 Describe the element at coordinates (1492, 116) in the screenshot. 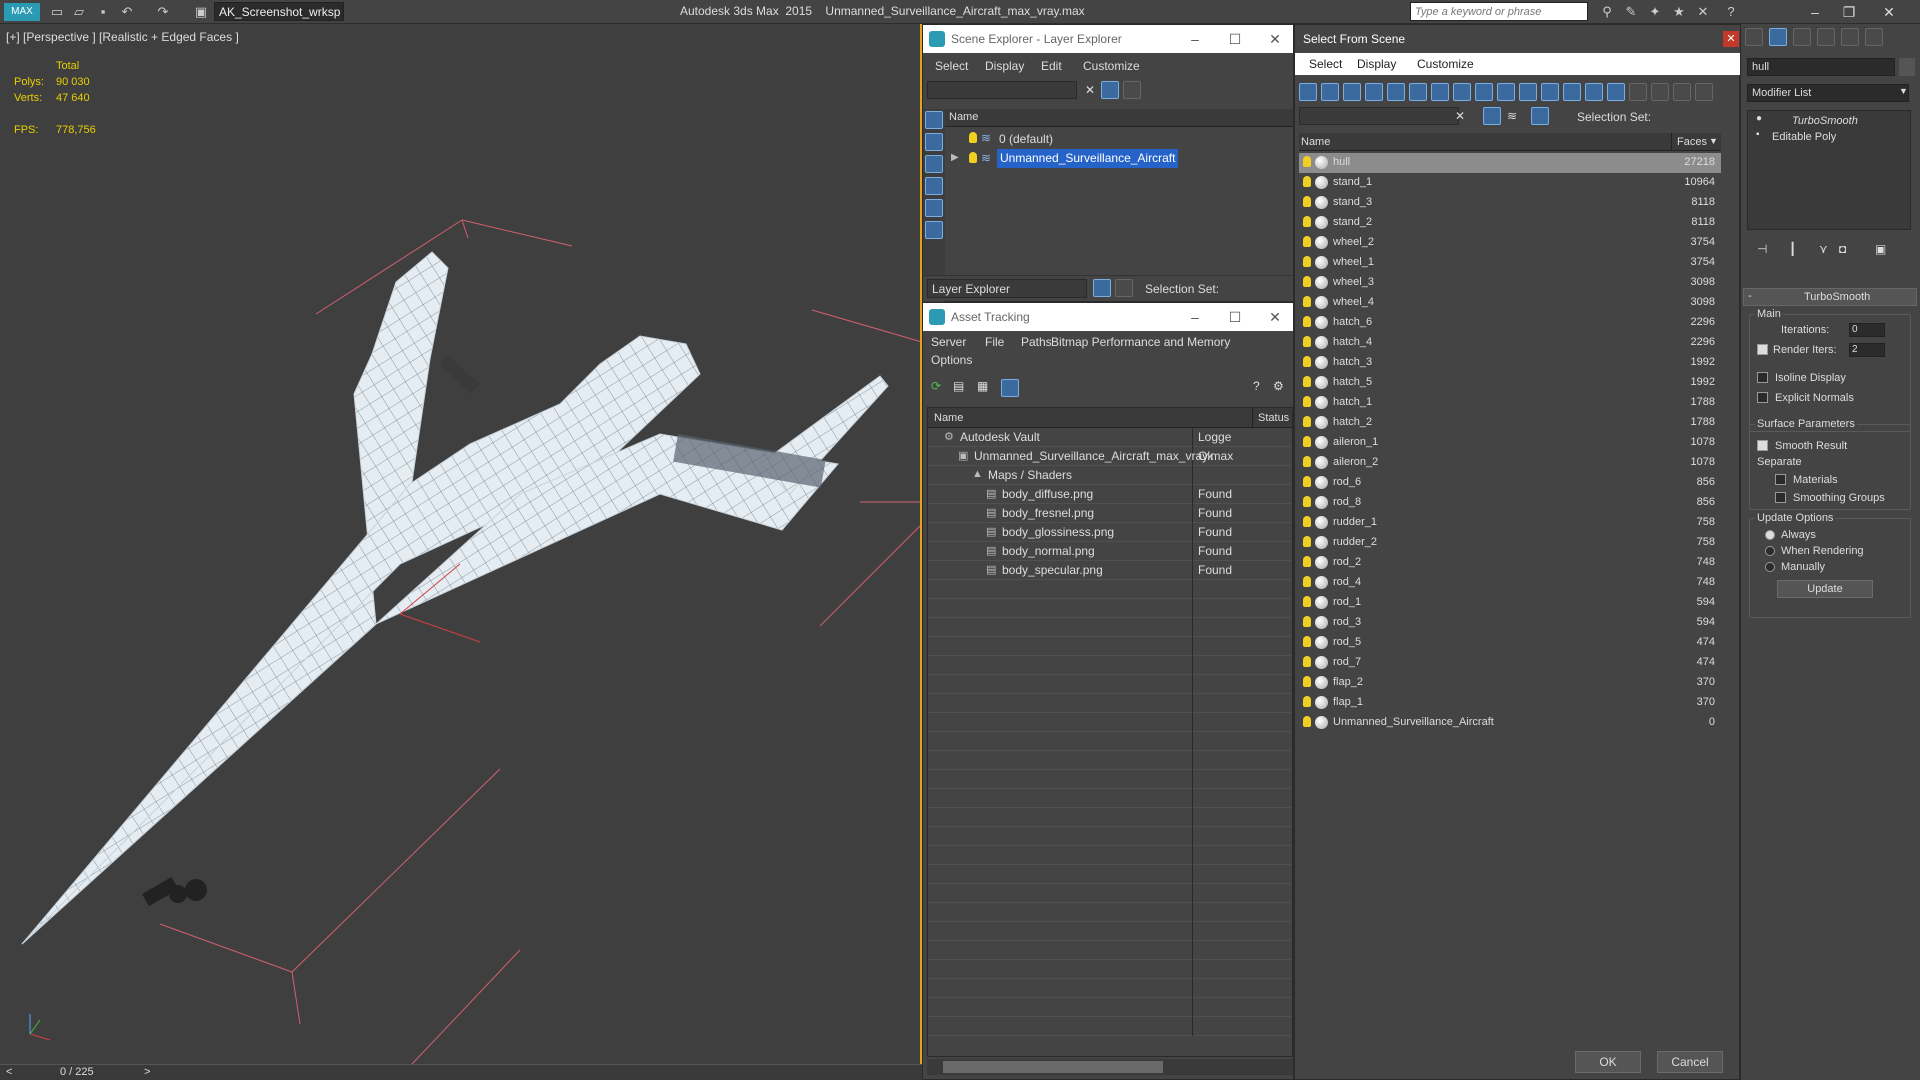

I see `filter-icon` at that location.